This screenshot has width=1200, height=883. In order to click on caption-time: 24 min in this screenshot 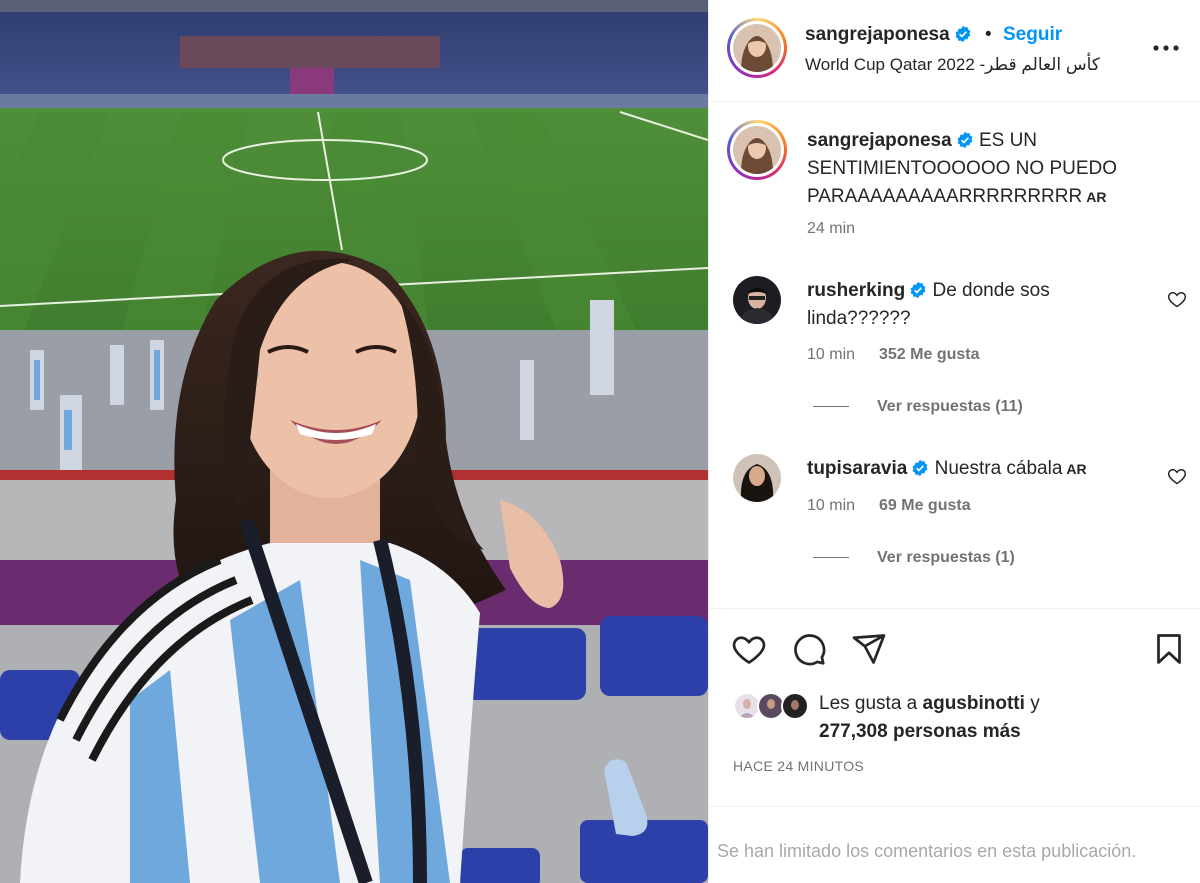, I will do `click(831, 229)`.